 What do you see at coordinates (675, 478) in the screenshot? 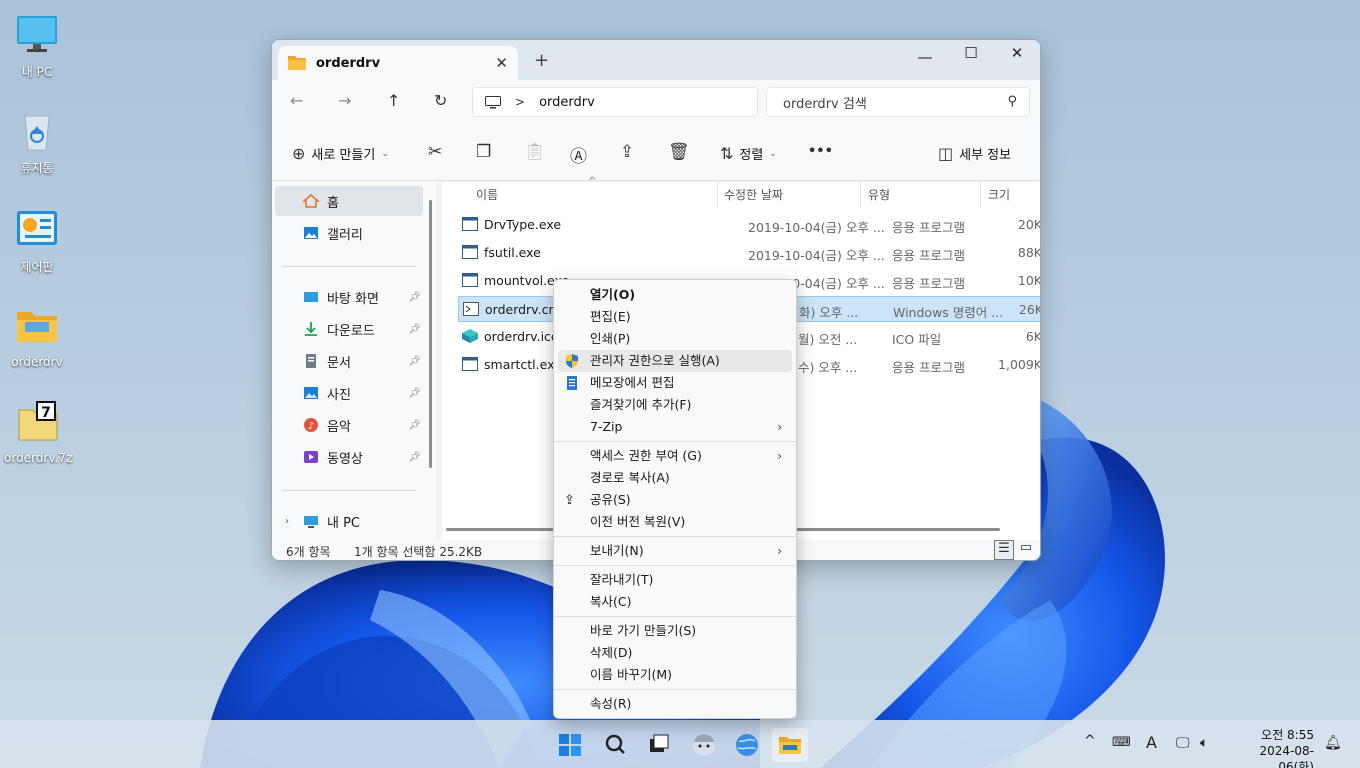
I see `menu-item-copy-as-path: 경로로 복사(A)` at bounding box center [675, 478].